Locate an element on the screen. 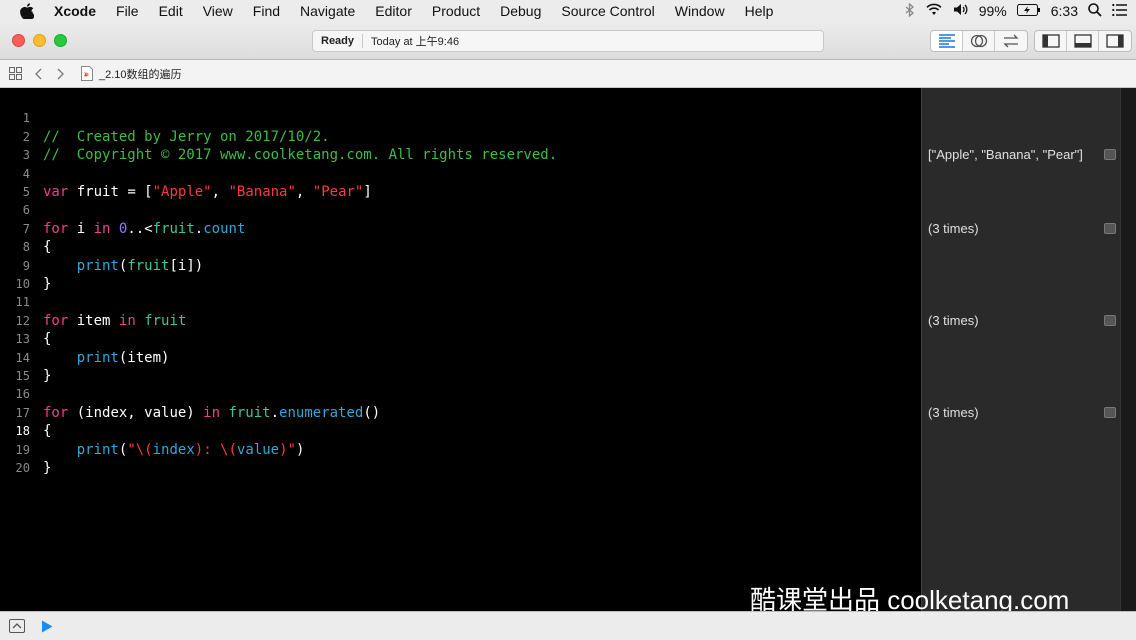 The width and height of the screenshot is (1136, 640). close-window-button is located at coordinates (18, 40).